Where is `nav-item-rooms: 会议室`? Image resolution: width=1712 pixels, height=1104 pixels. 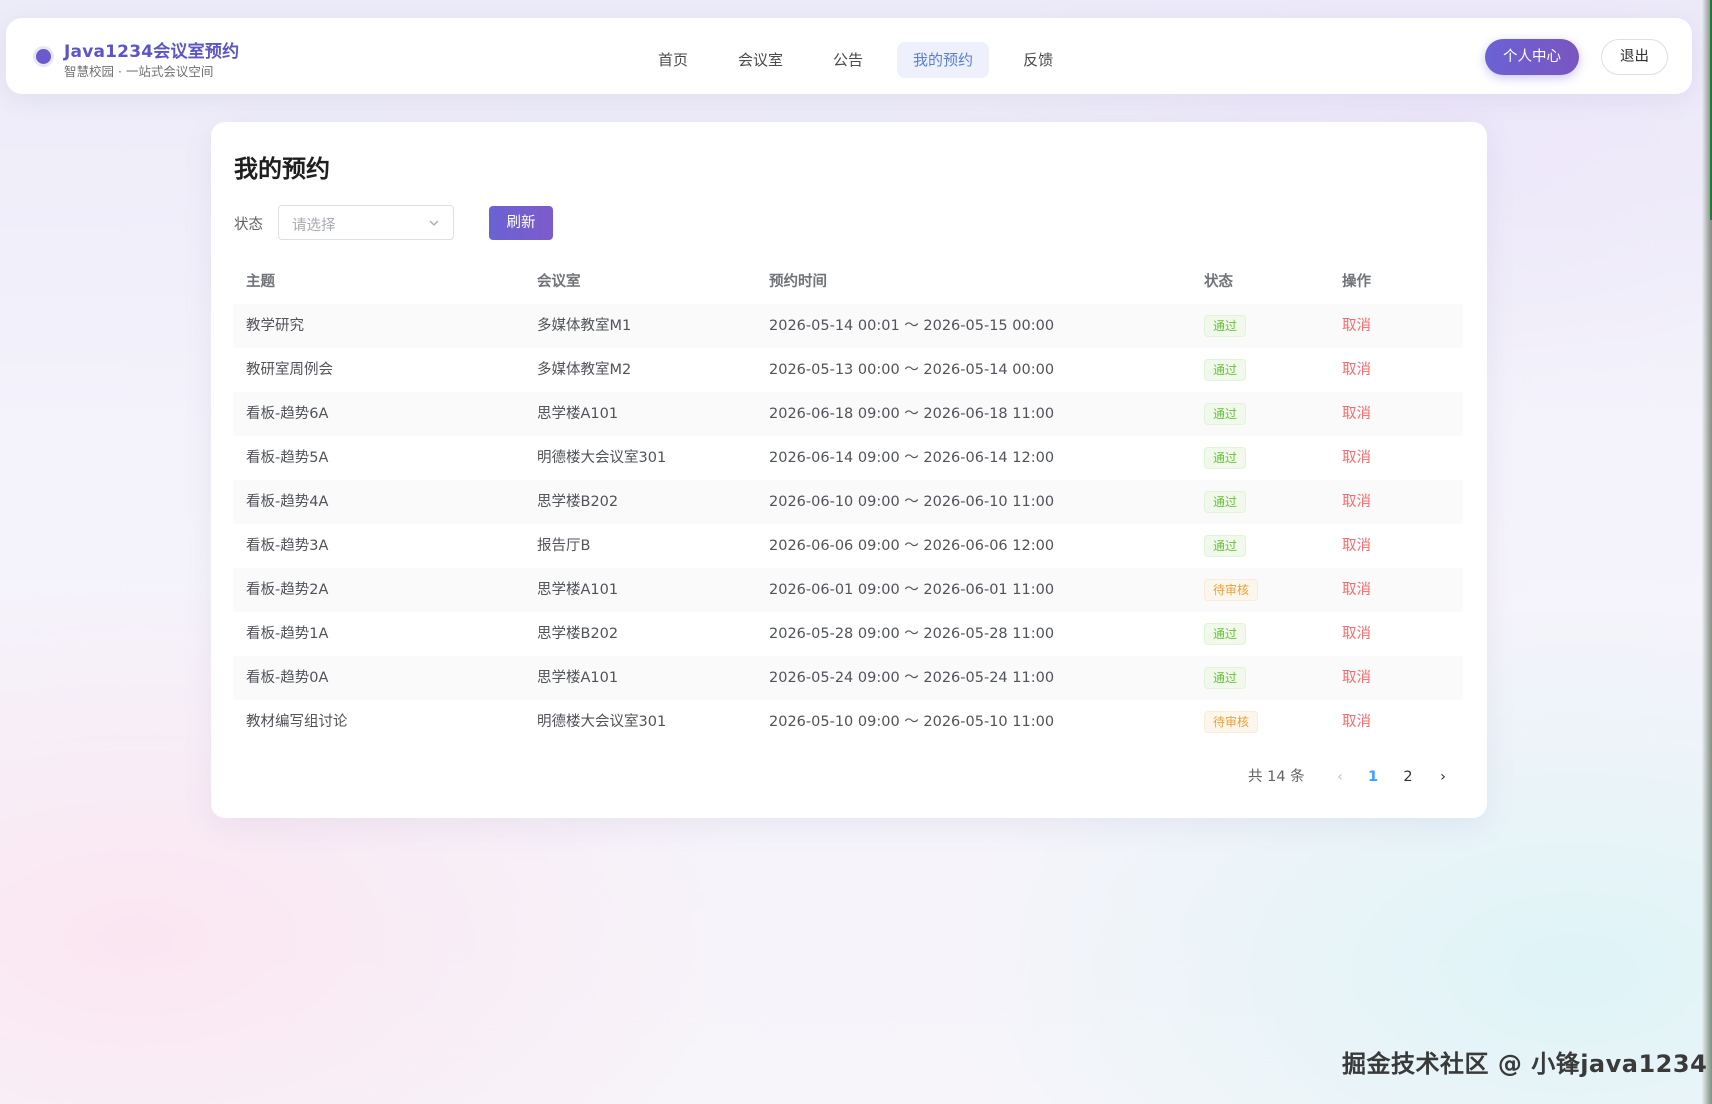
nav-item-rooms: 会议室 is located at coordinates (760, 60).